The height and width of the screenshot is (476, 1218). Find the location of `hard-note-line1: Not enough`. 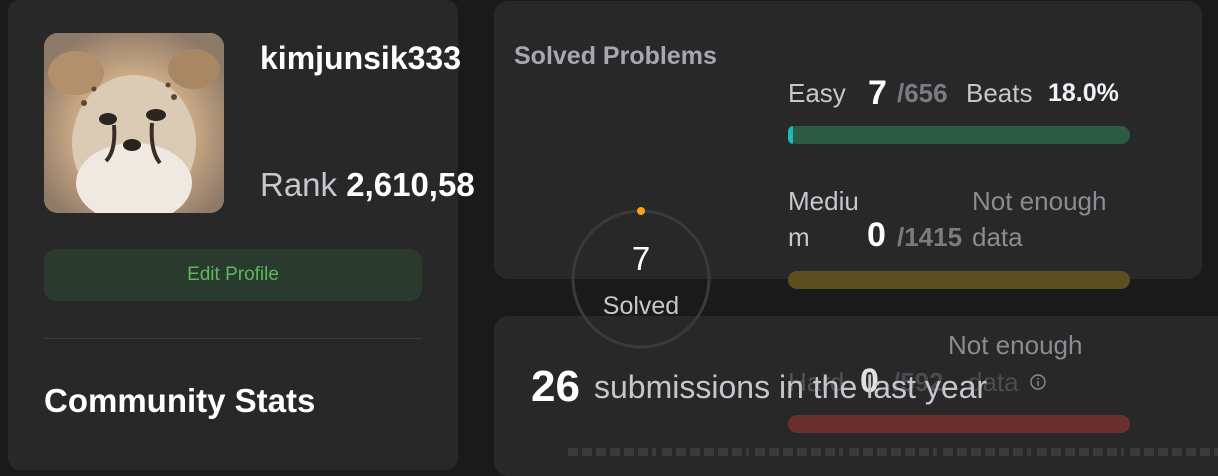

hard-note-line1: Not enough is located at coordinates (1015, 345).